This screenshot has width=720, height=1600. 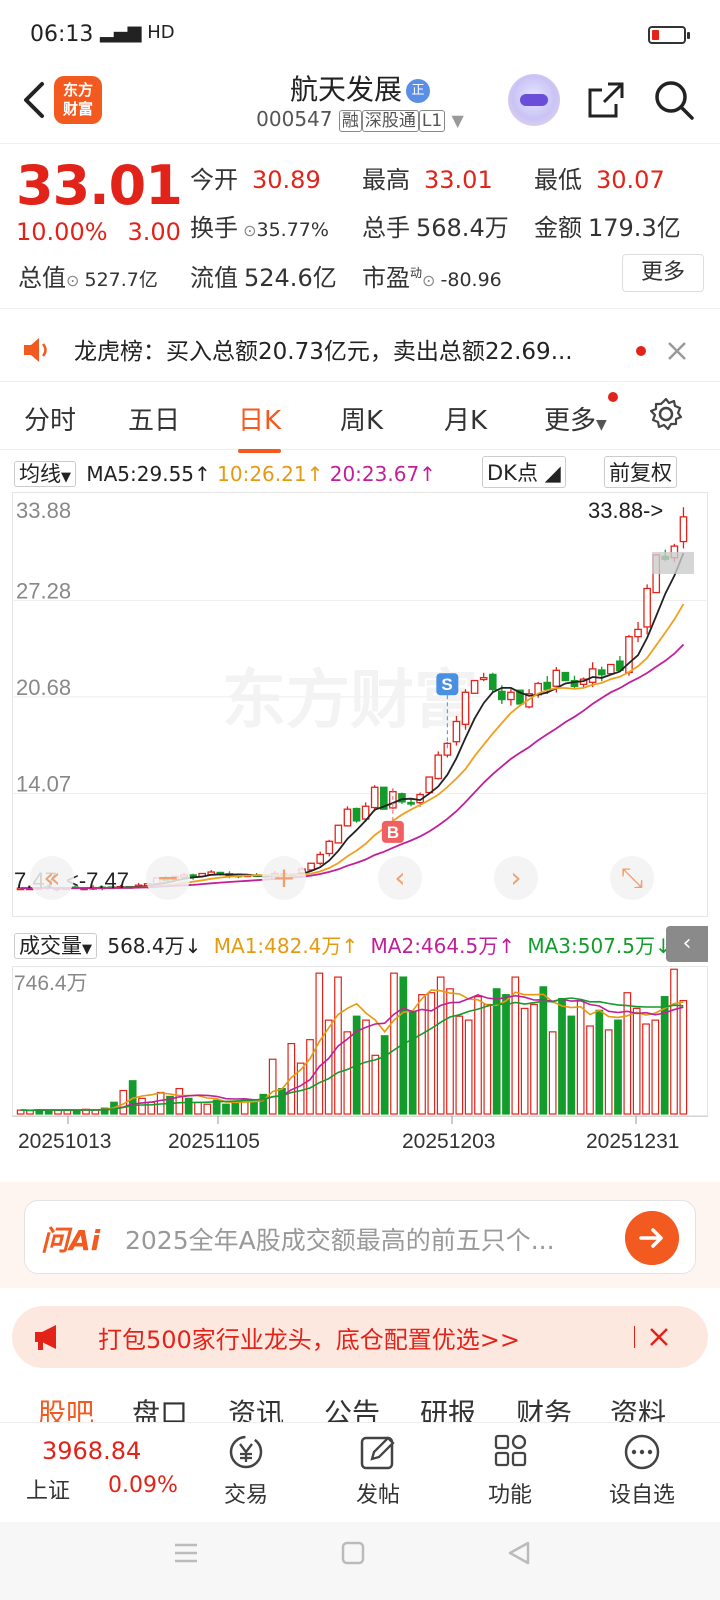 What do you see at coordinates (666, 414) in the screenshot?
I see `gear-icon` at bounding box center [666, 414].